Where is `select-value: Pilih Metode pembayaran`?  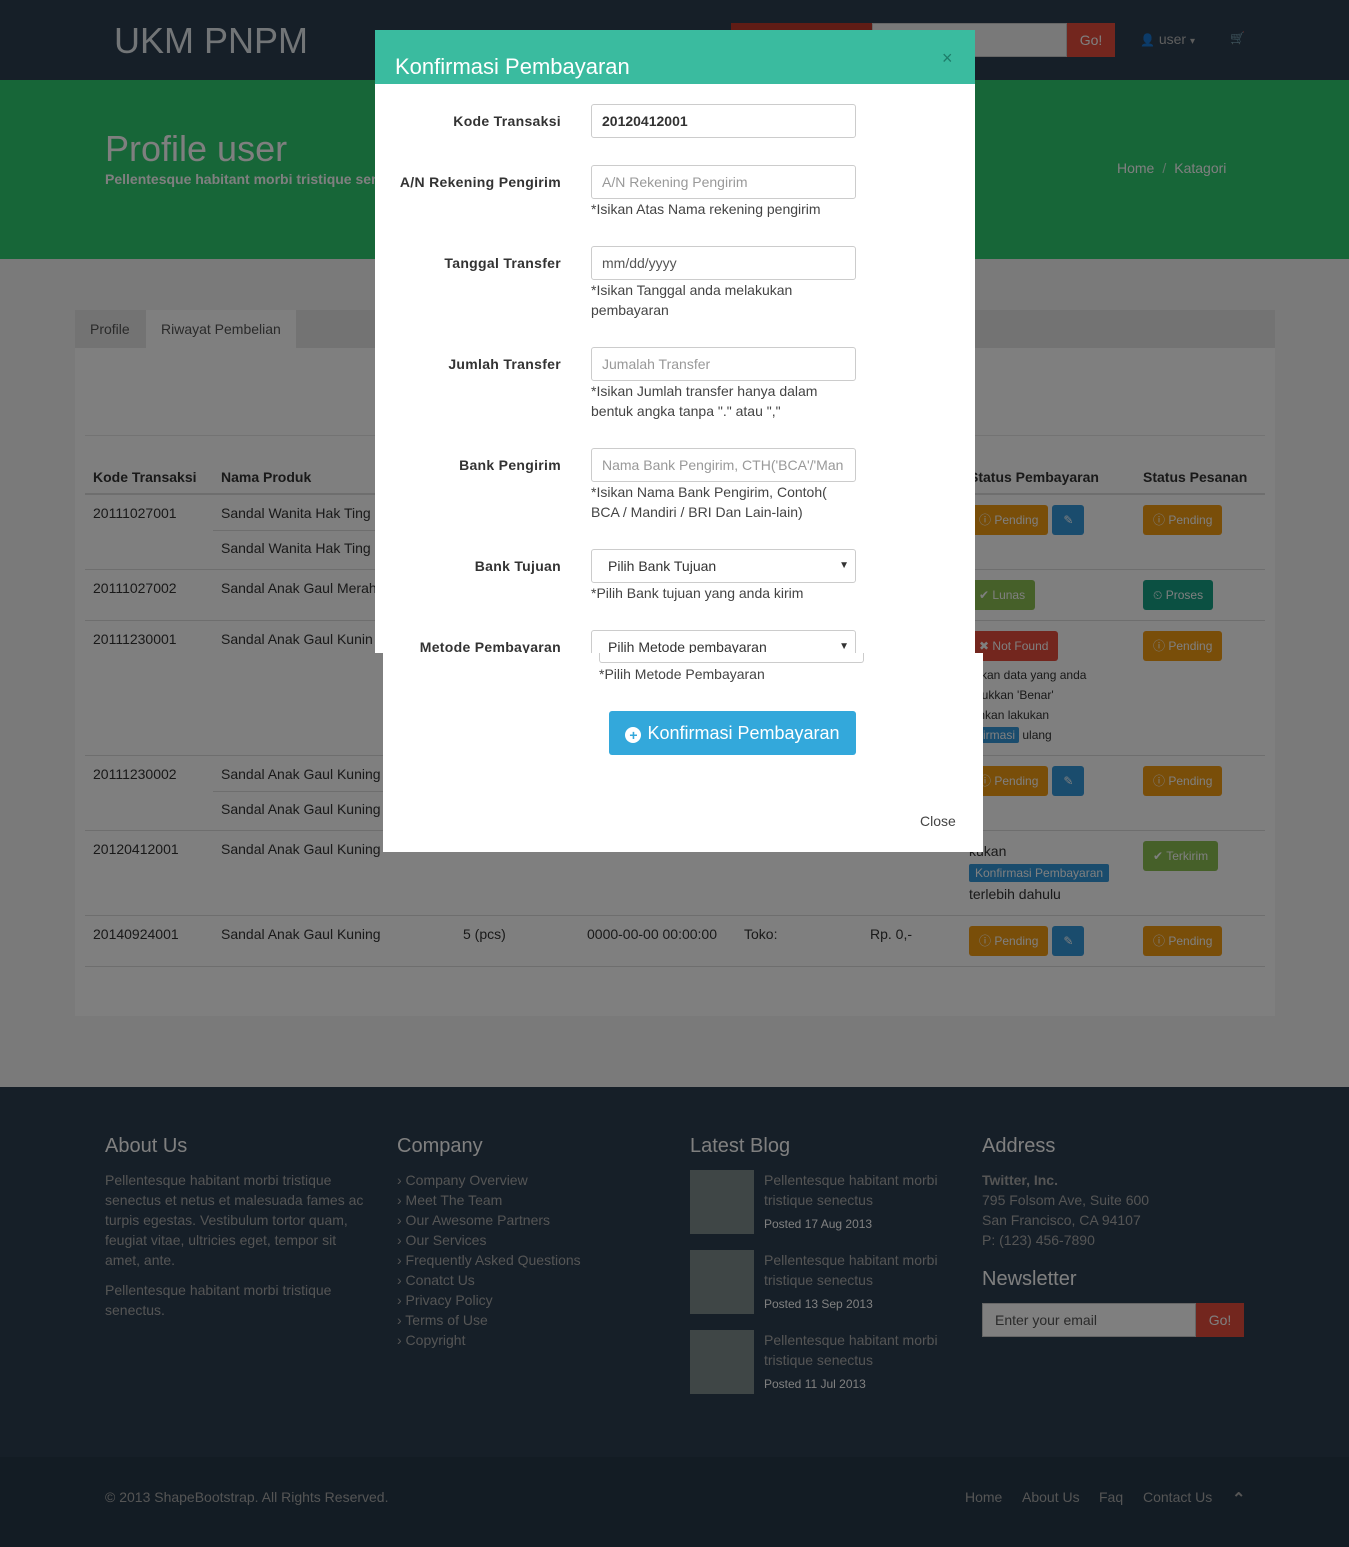
select-value: Pilih Metode pembayaran is located at coordinates (687, 646).